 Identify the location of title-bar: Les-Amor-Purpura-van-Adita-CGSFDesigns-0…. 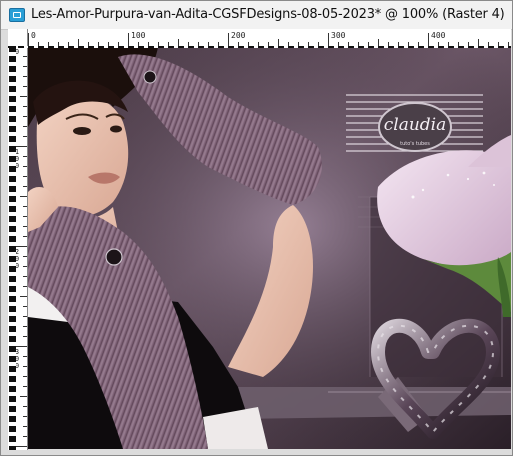
(256, 15).